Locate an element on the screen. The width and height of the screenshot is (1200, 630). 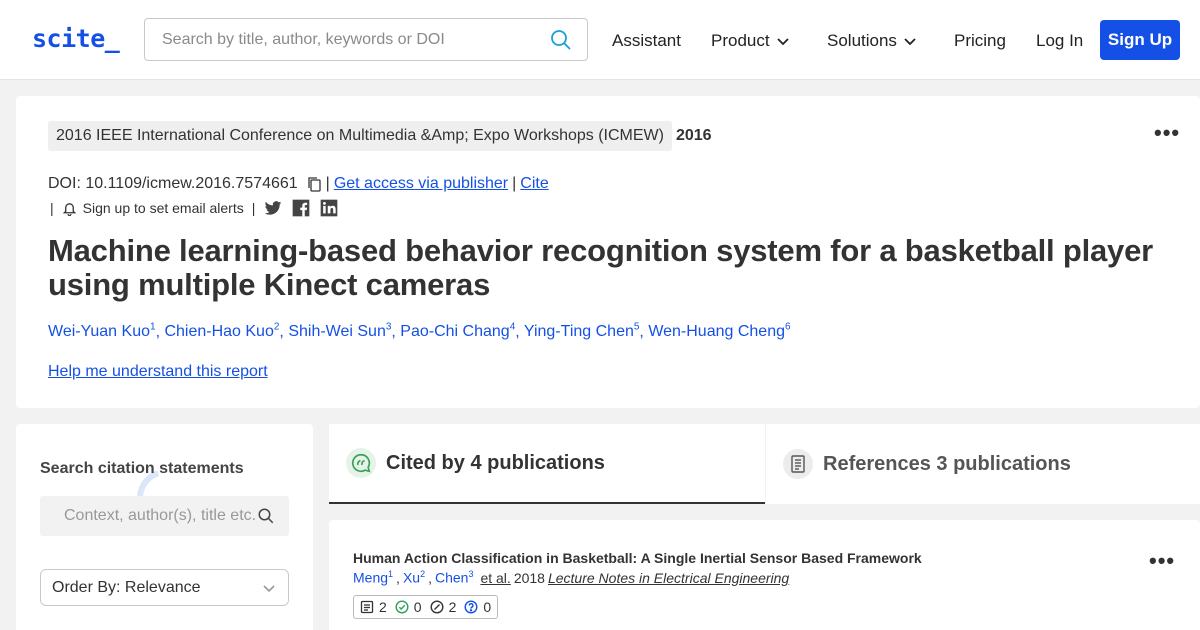
nav-pricing-label: Pricing is located at coordinates (980, 40).